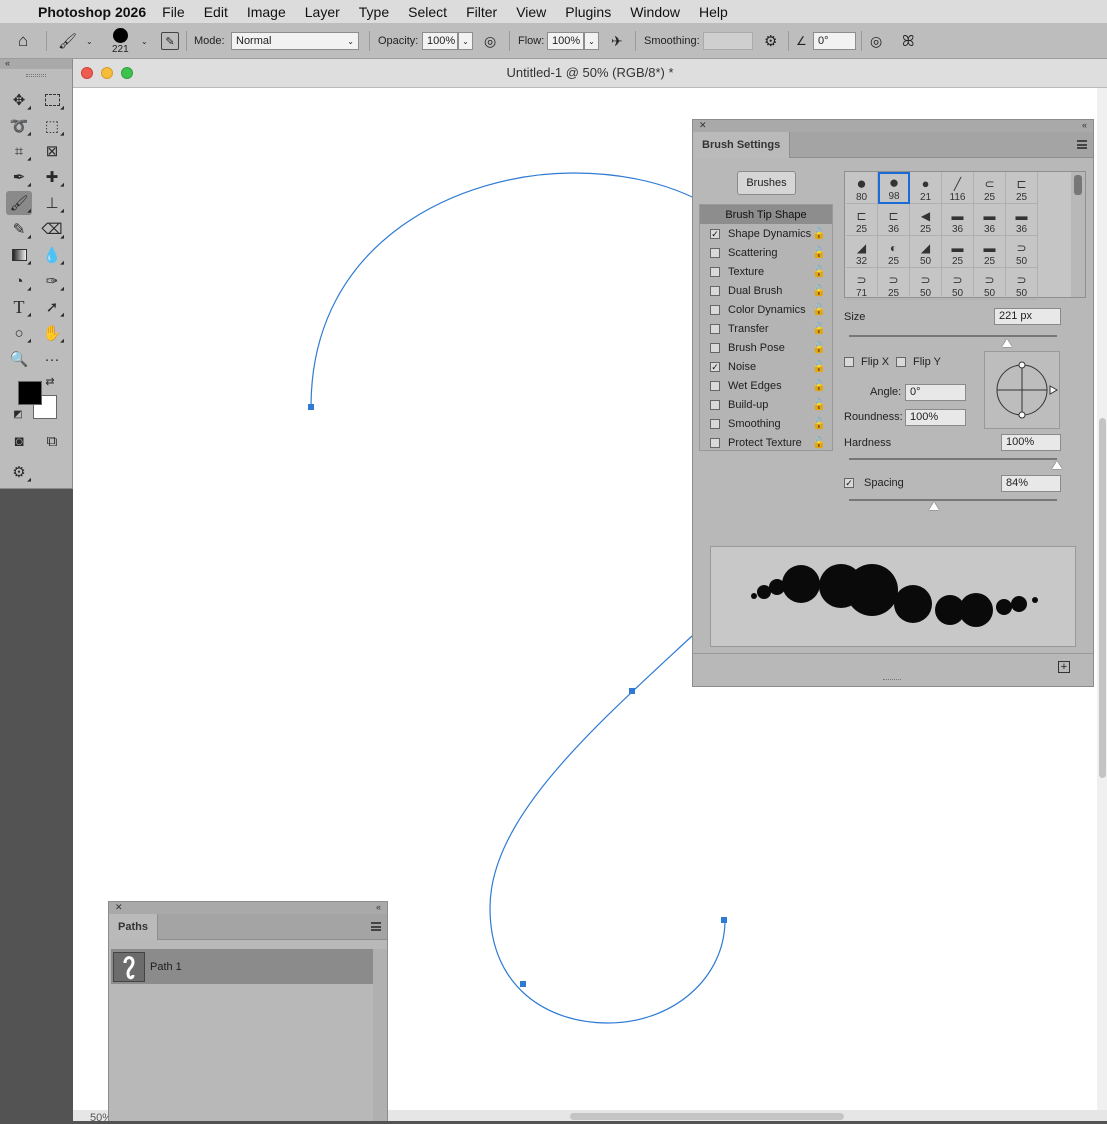 Image resolution: width=1107 pixels, height=1124 pixels. Describe the element at coordinates (19, 472) in the screenshot. I see `generative-fill-icon: ⚙ ◢` at that location.